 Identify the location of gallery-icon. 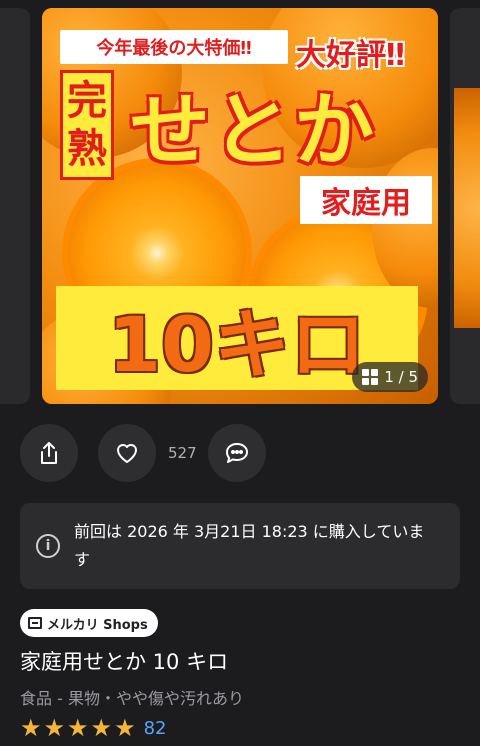
(370, 377).